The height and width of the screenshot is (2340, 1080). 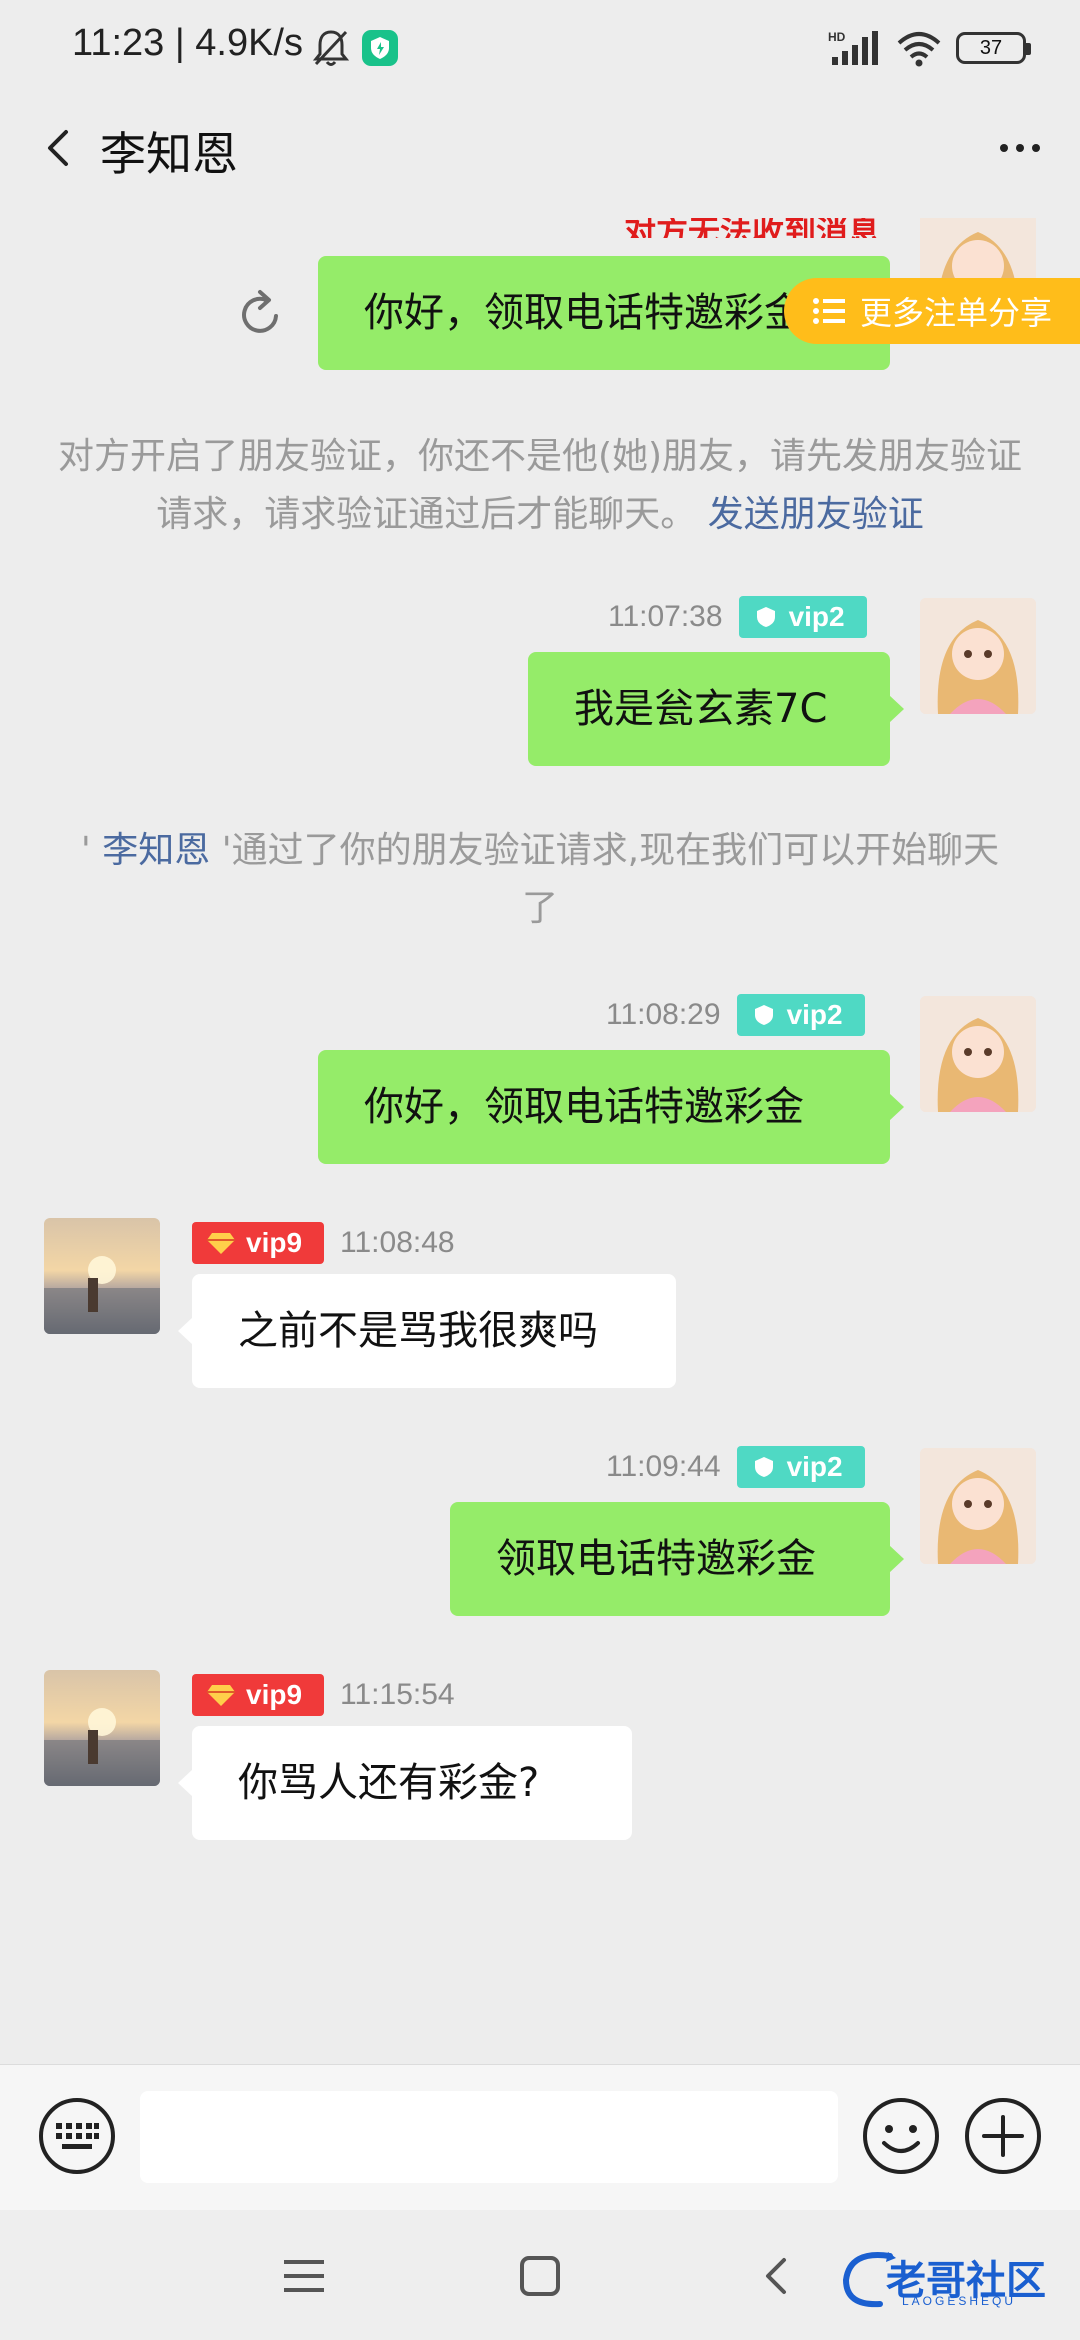 What do you see at coordinates (829, 311) in the screenshot?
I see `list-icon` at bounding box center [829, 311].